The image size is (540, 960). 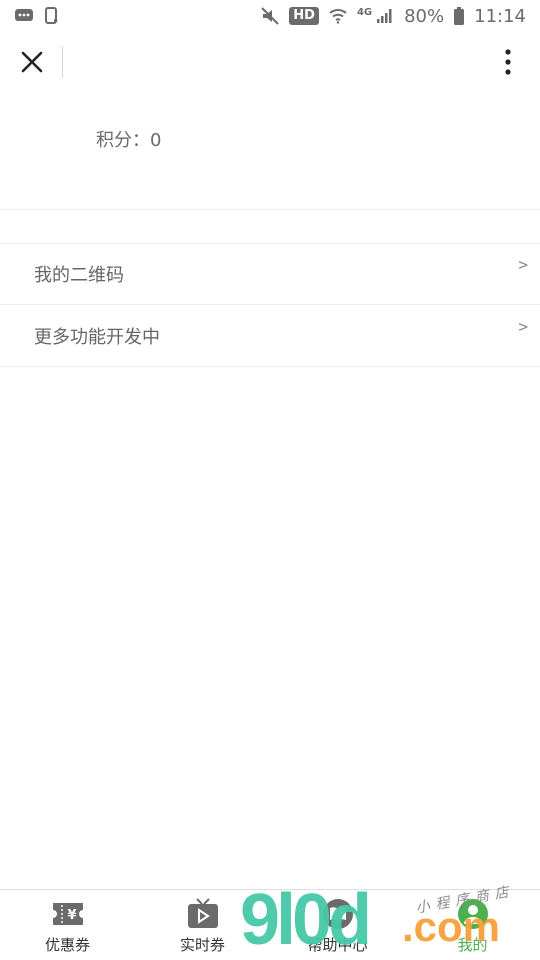 I want to click on tab-mine: 我的, so click(x=472, y=925).